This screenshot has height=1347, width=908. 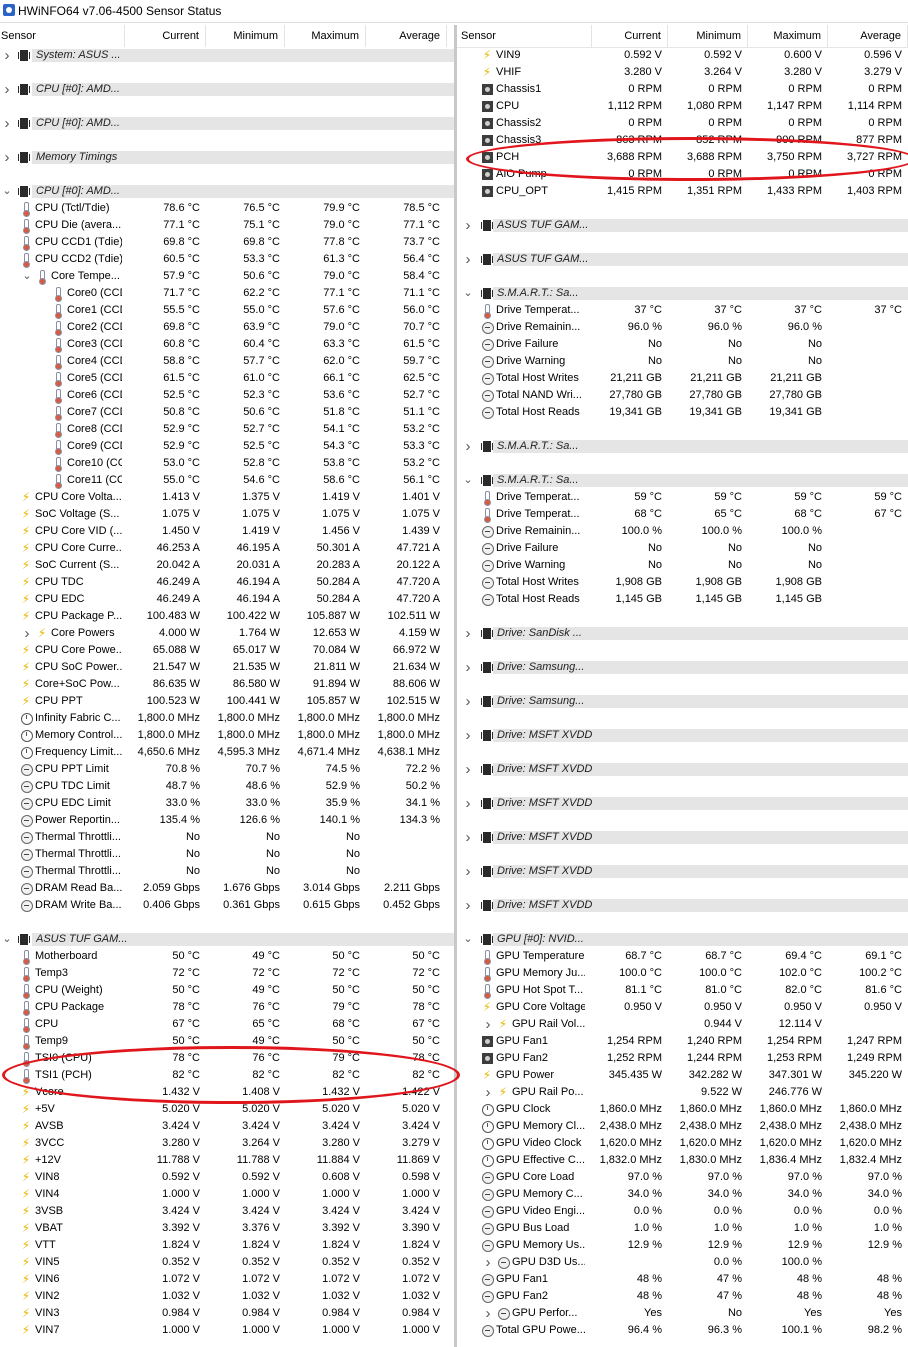 I want to click on sensor-row: +5V 5.020 V 5.020 V 5.020 V 5.020 V, so click(x=227, y=1109).